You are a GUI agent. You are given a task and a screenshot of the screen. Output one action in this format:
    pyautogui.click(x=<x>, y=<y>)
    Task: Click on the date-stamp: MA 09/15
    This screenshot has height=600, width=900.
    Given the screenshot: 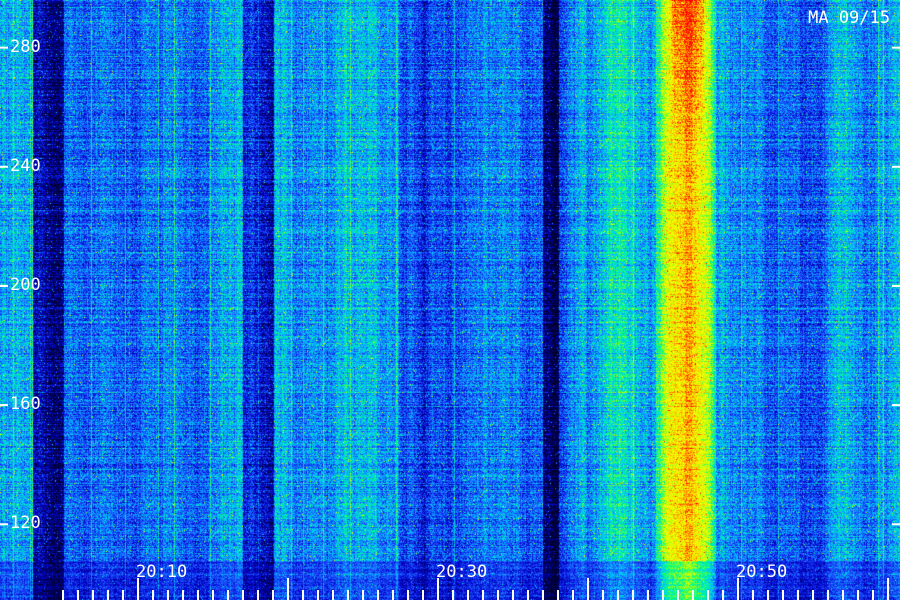 What is the action you would take?
    pyautogui.click(x=849, y=18)
    